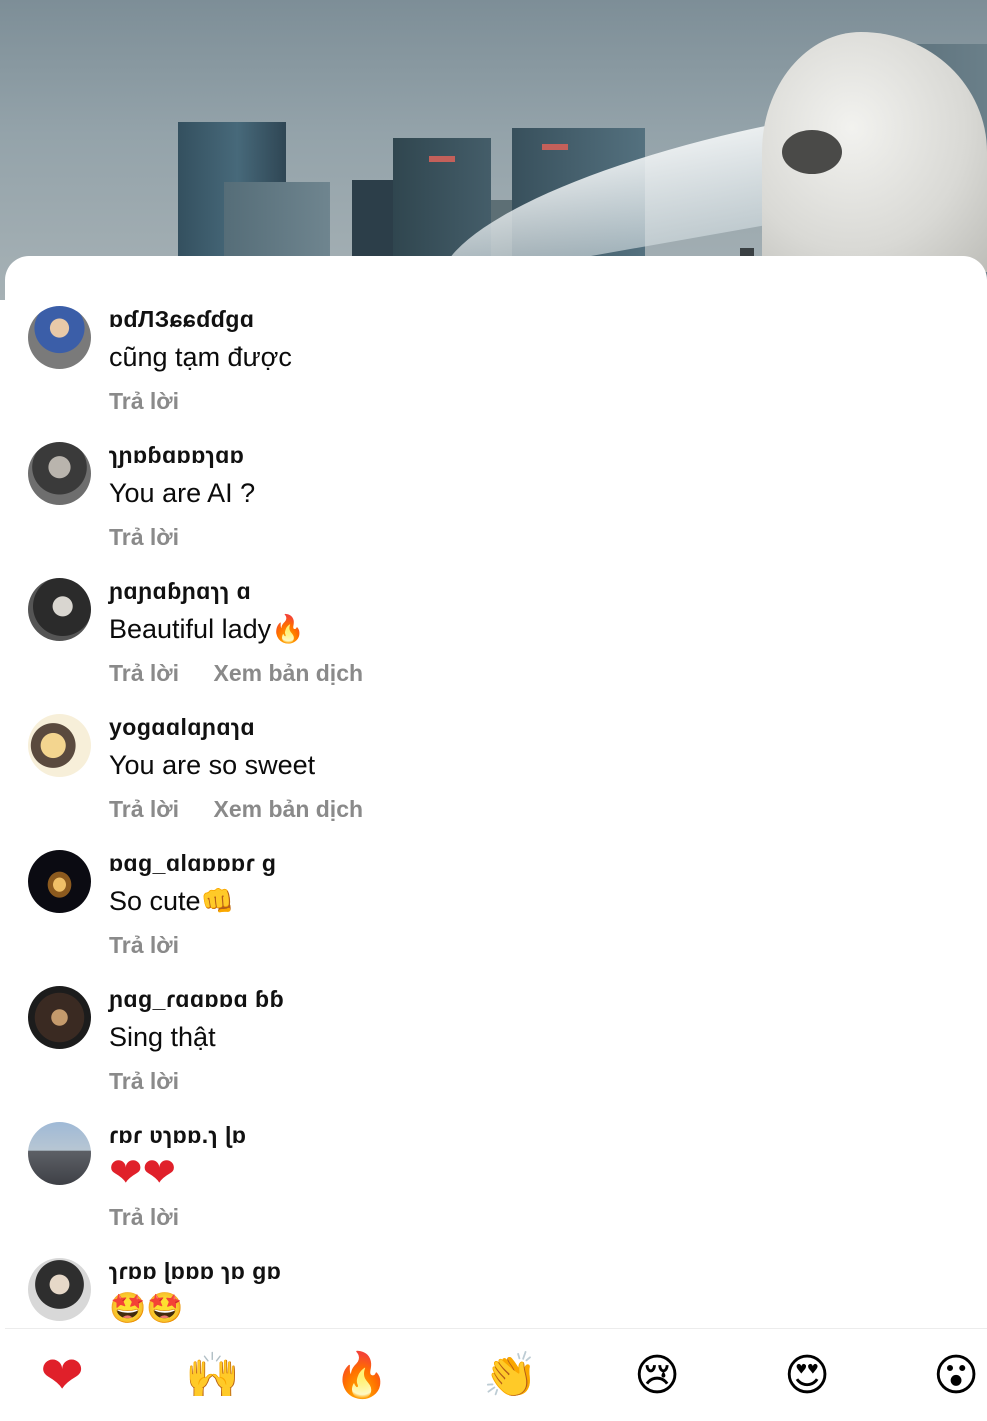 The height and width of the screenshot is (1421, 987). What do you see at coordinates (956, 1376) in the screenshot?
I see `surprised-face-icon: 😮` at bounding box center [956, 1376].